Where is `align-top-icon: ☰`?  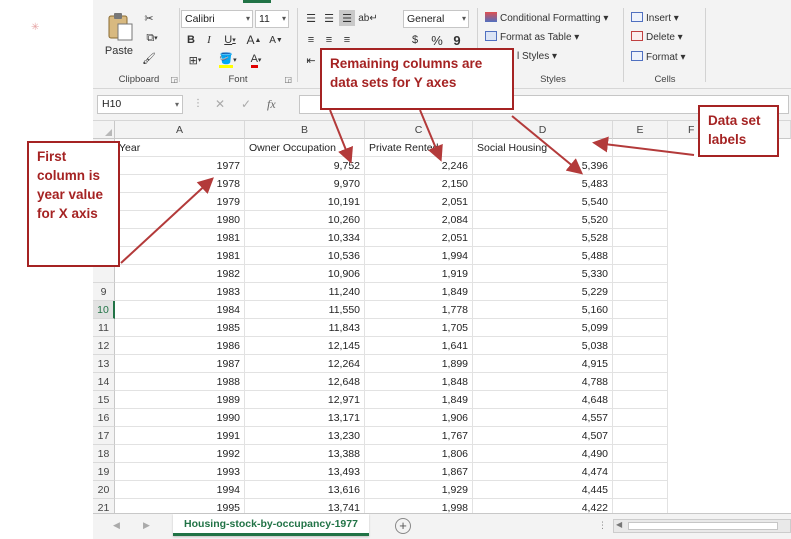
align-top-icon: ☰ is located at coordinates (311, 18).